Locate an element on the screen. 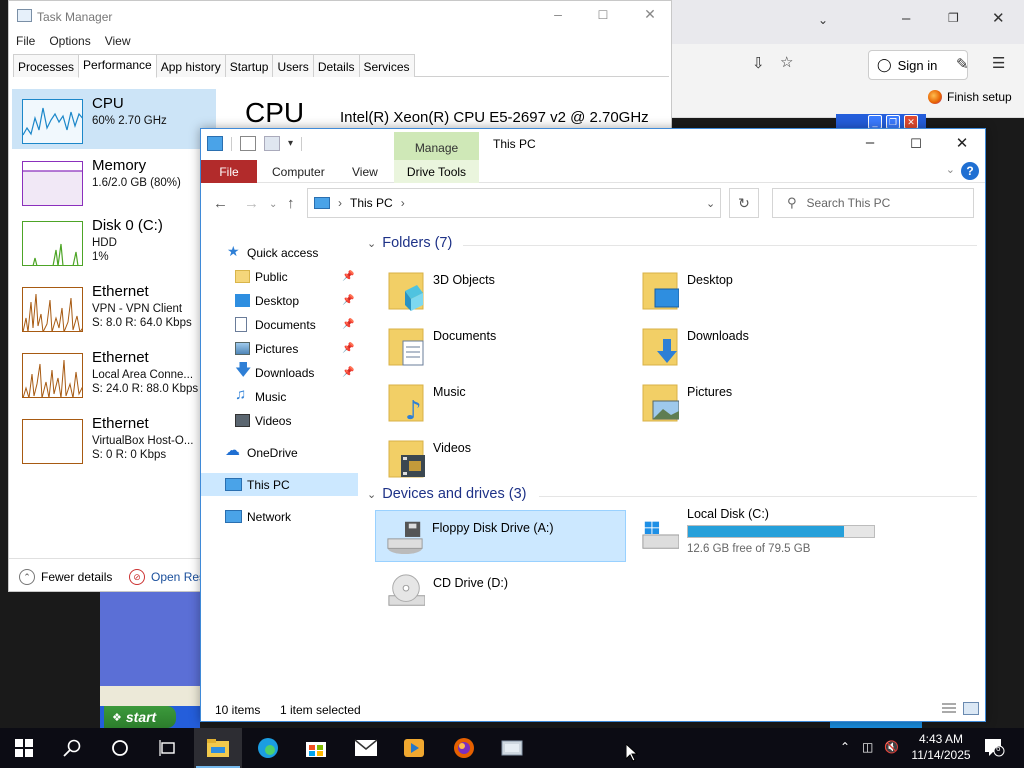  search-button is located at coordinates (72, 748).